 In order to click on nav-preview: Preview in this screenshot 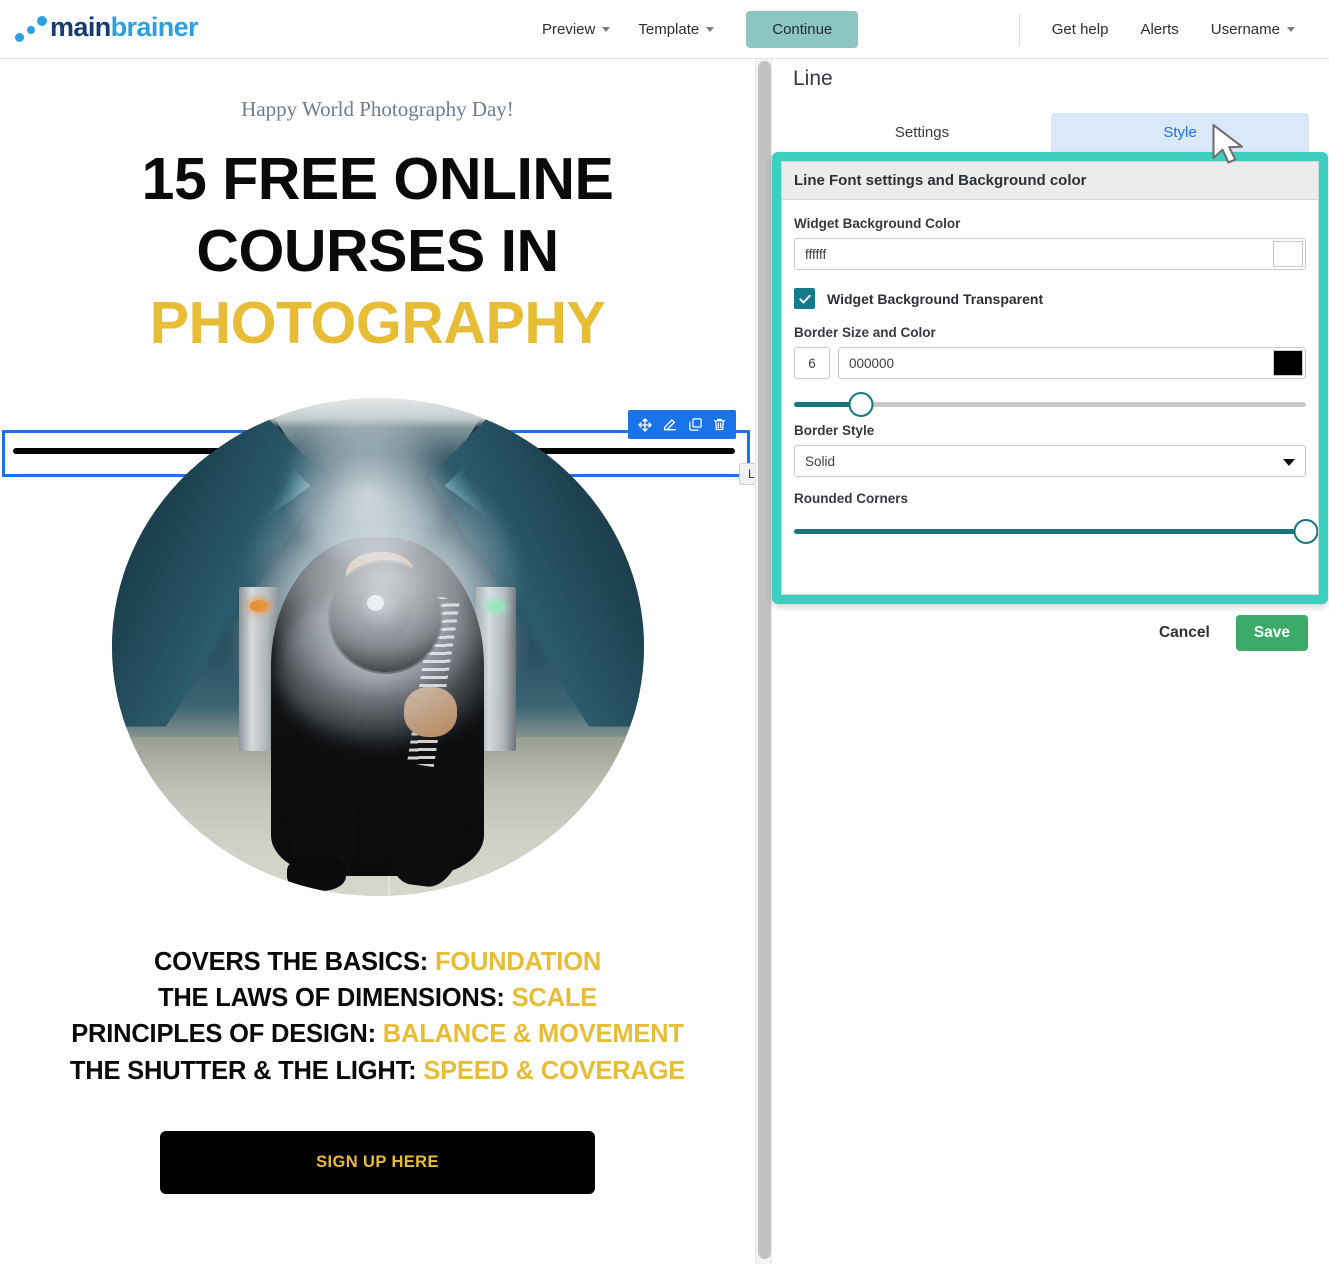, I will do `click(576, 29)`.